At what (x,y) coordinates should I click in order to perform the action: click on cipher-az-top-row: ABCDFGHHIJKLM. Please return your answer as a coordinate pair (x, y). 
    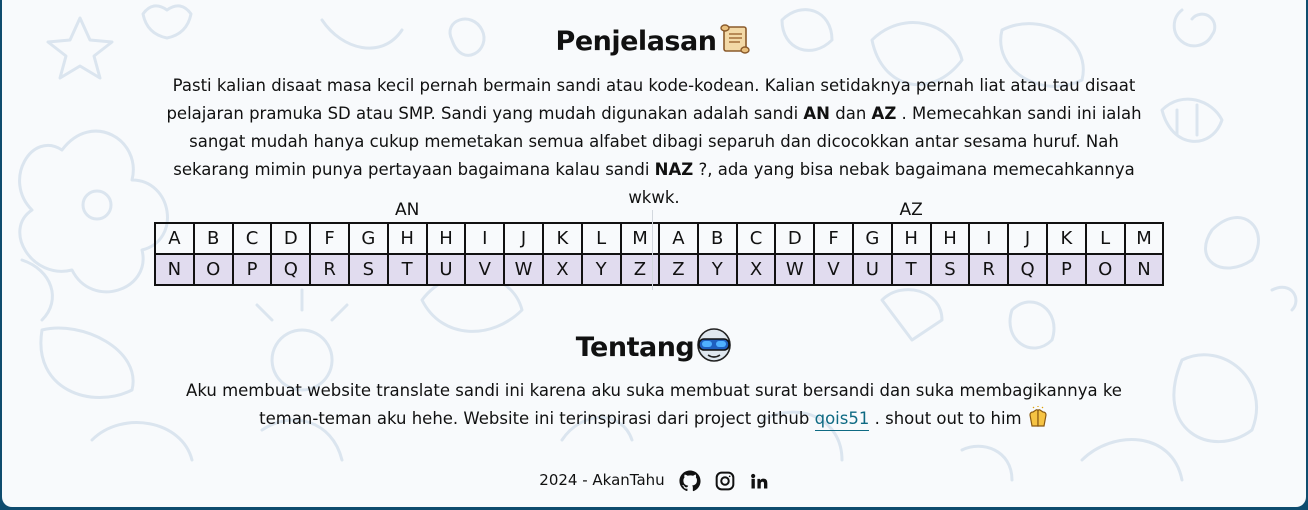
    Looking at the image, I should click on (911, 238).